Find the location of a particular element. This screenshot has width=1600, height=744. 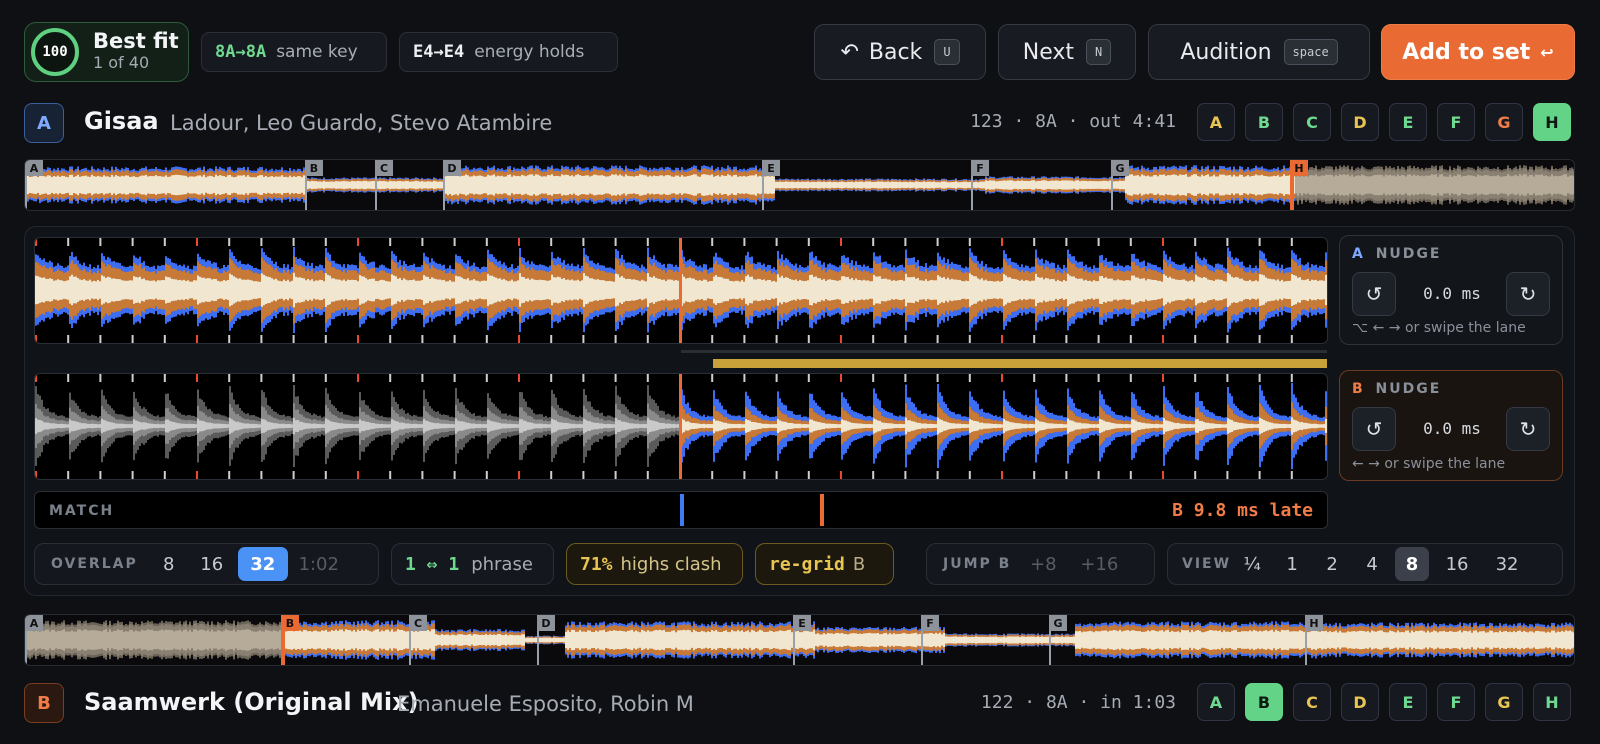

track-b-cue-marker-f: F is located at coordinates (930, 623).